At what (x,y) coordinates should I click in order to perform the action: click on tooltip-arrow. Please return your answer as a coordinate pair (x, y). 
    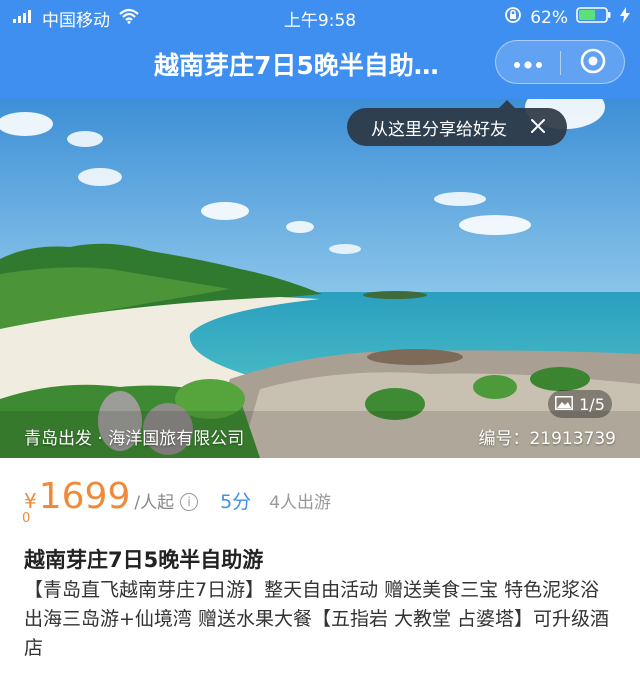
    Looking at the image, I should click on (507, 104).